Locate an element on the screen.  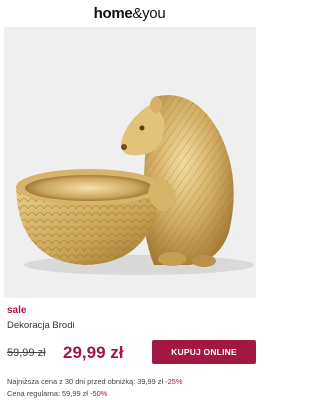
lowest-price-discount: -25% is located at coordinates (174, 381).